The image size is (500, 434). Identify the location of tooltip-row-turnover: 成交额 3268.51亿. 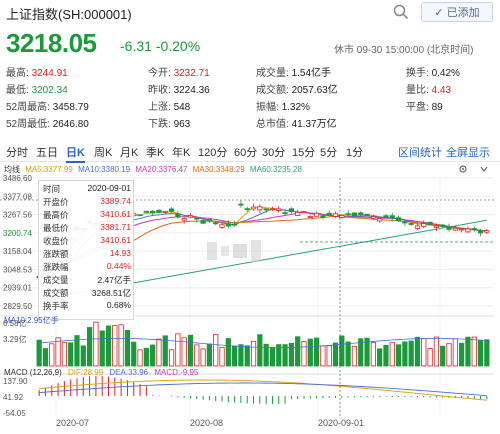
(87, 293).